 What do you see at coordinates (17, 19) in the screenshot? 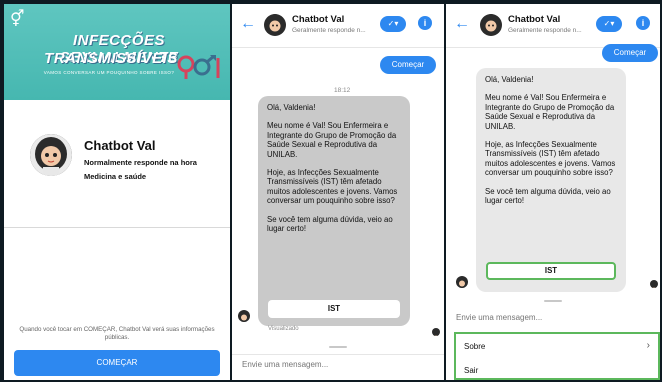
I see `venus-mars-icon: ⚥` at bounding box center [17, 19].